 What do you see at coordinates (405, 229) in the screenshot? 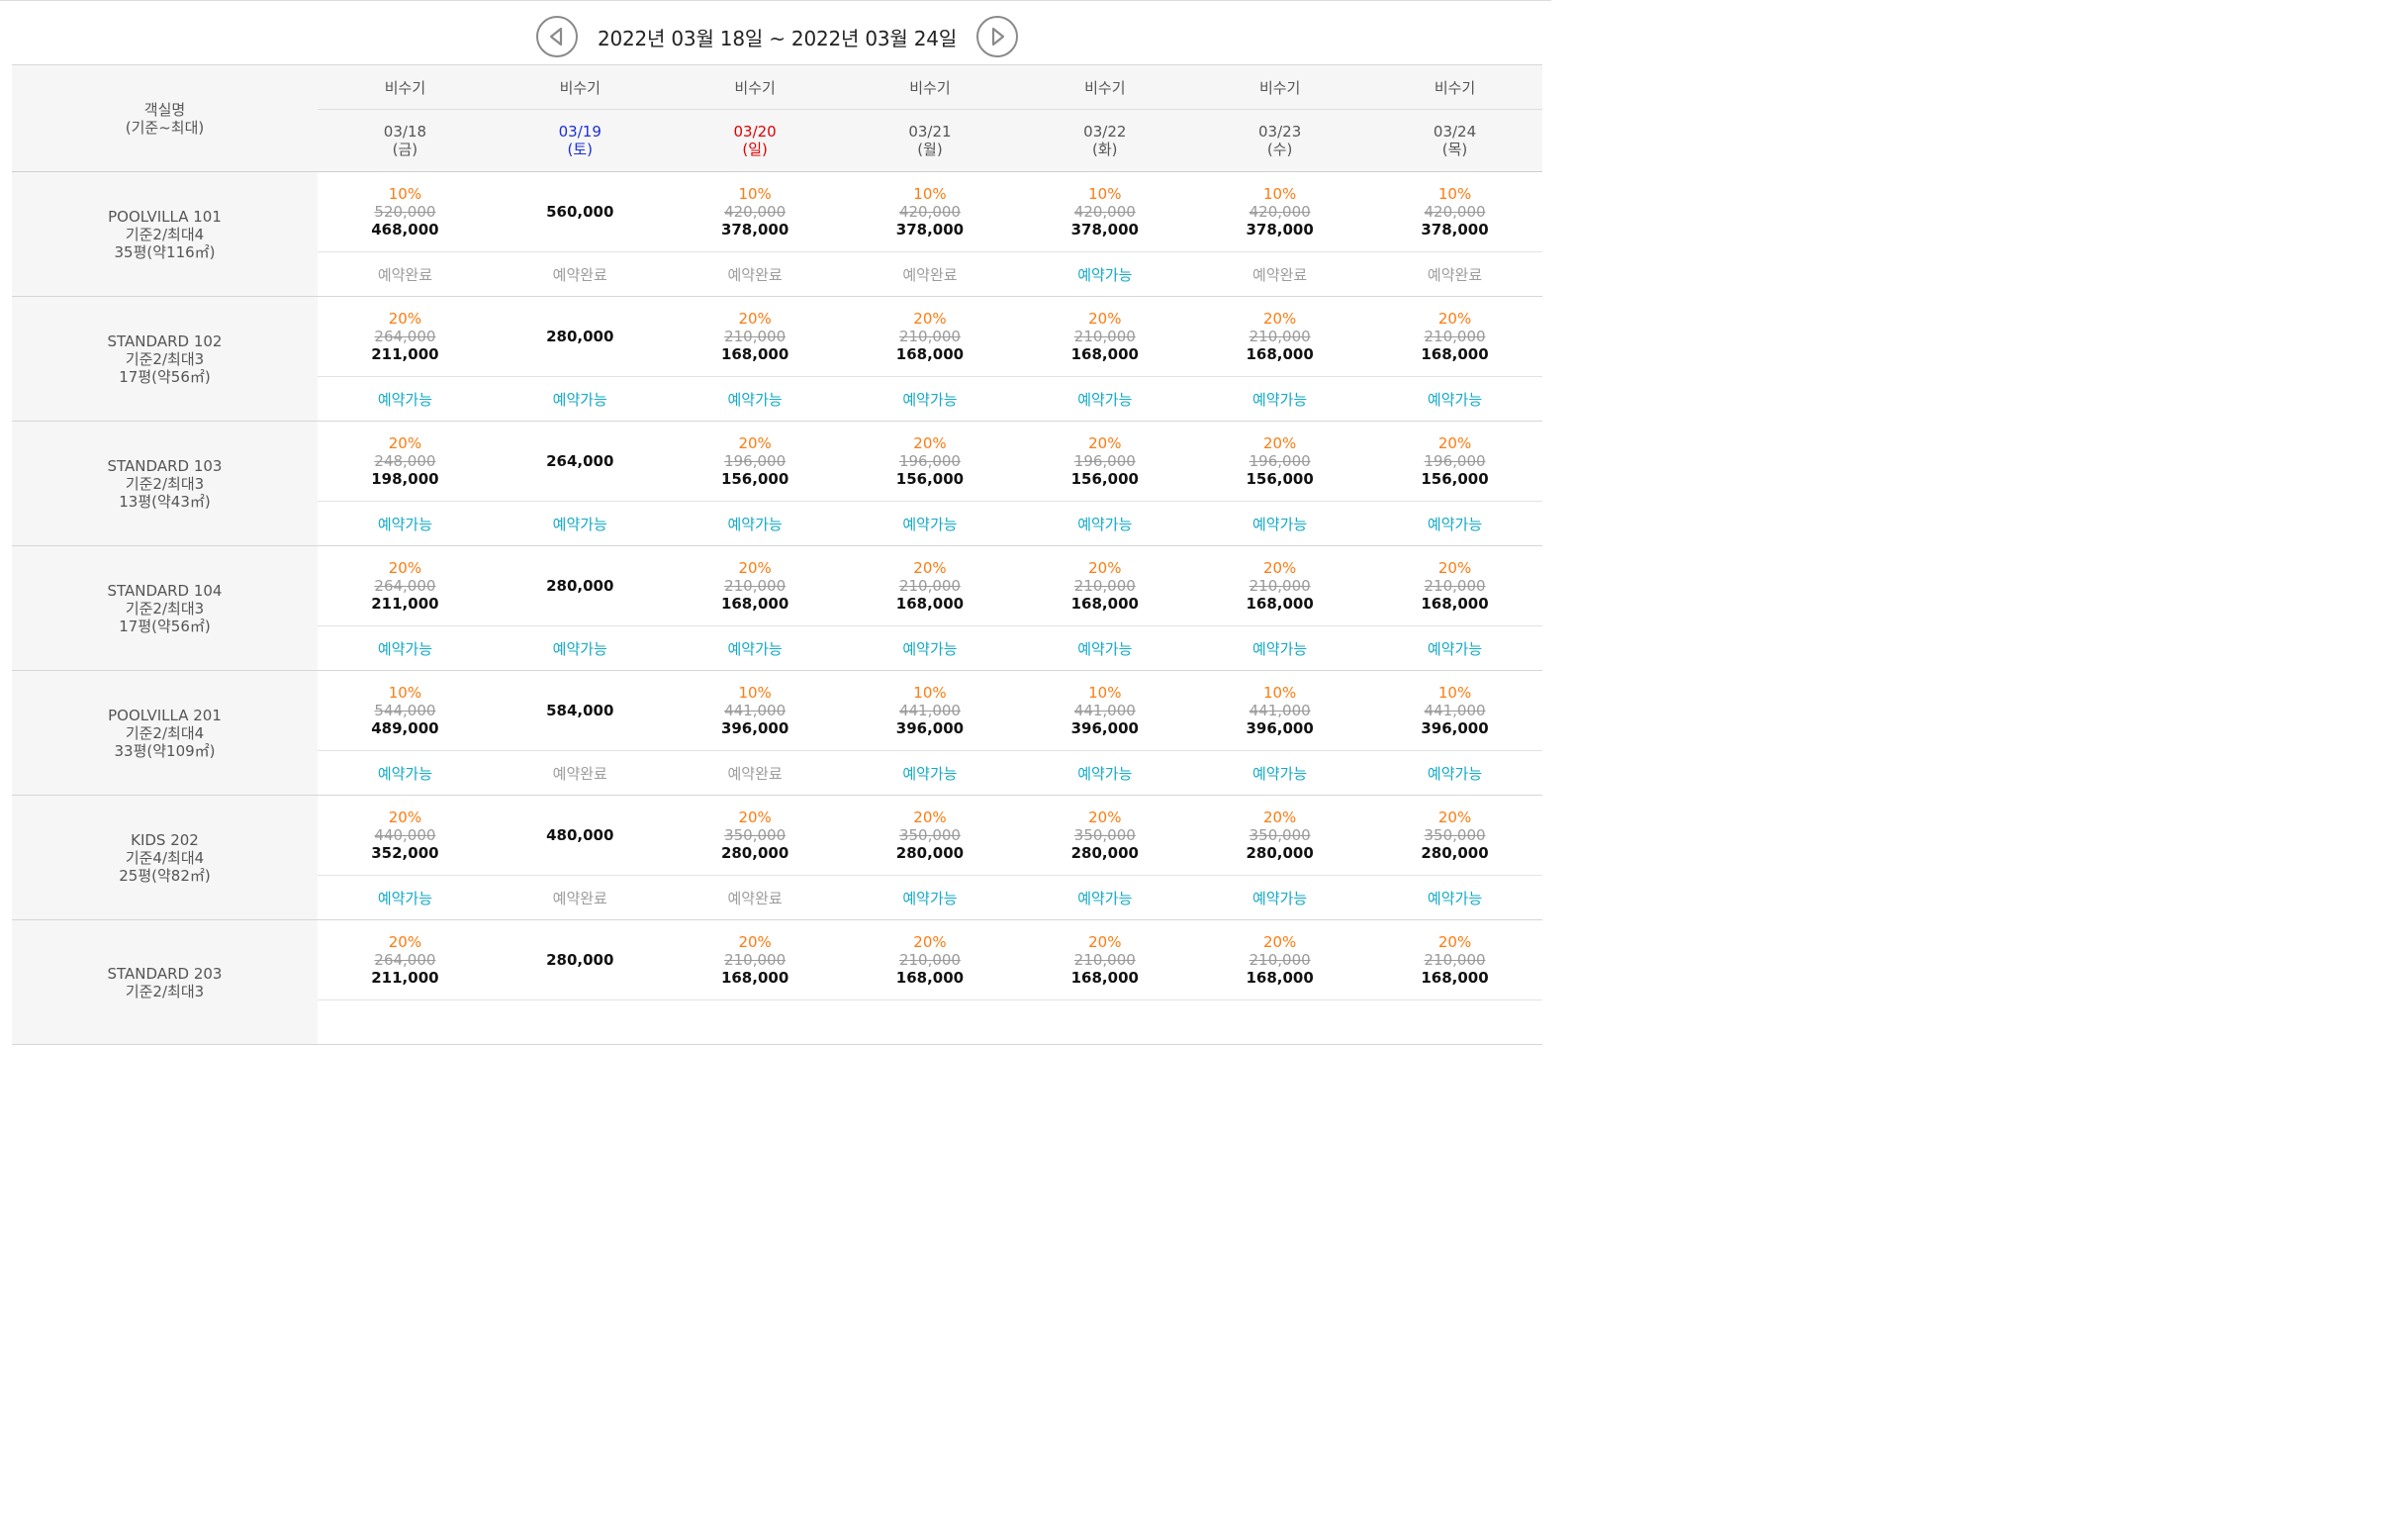
I see `final-price: 468,000` at bounding box center [405, 229].